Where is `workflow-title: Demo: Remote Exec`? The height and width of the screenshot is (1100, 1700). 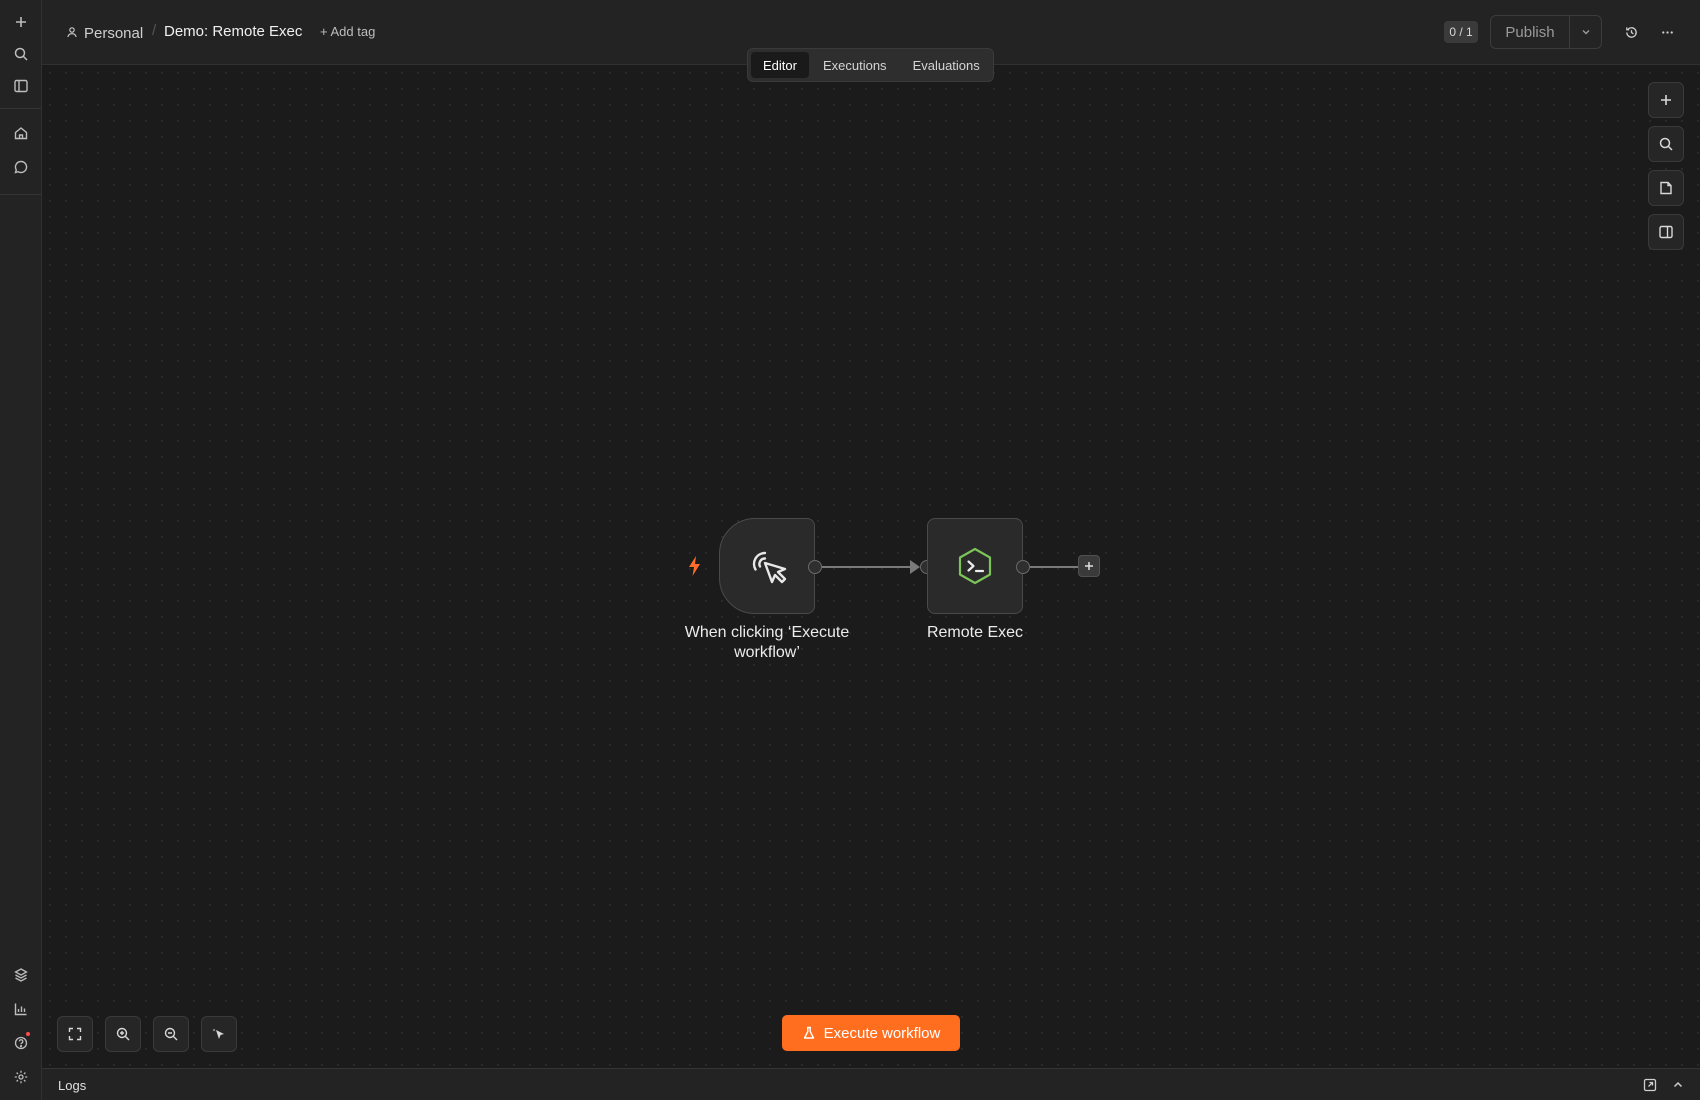 workflow-title: Demo: Remote Exec is located at coordinates (233, 31).